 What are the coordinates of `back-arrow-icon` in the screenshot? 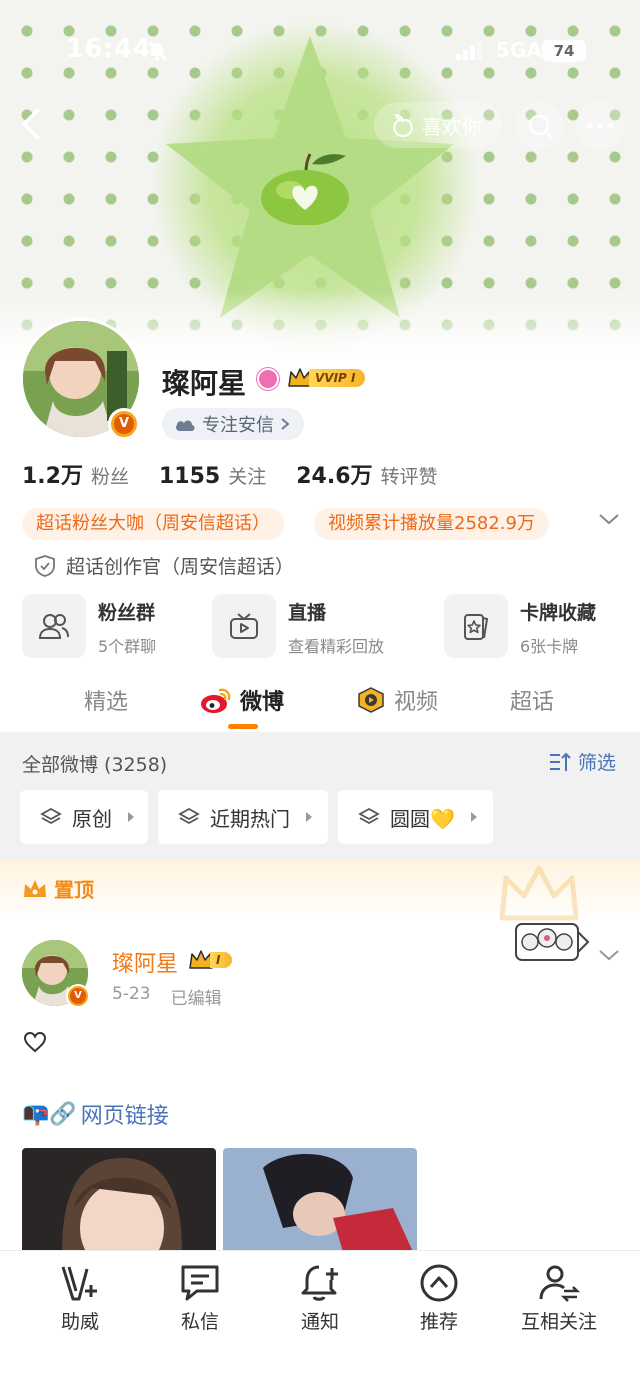 It's located at (32, 124).